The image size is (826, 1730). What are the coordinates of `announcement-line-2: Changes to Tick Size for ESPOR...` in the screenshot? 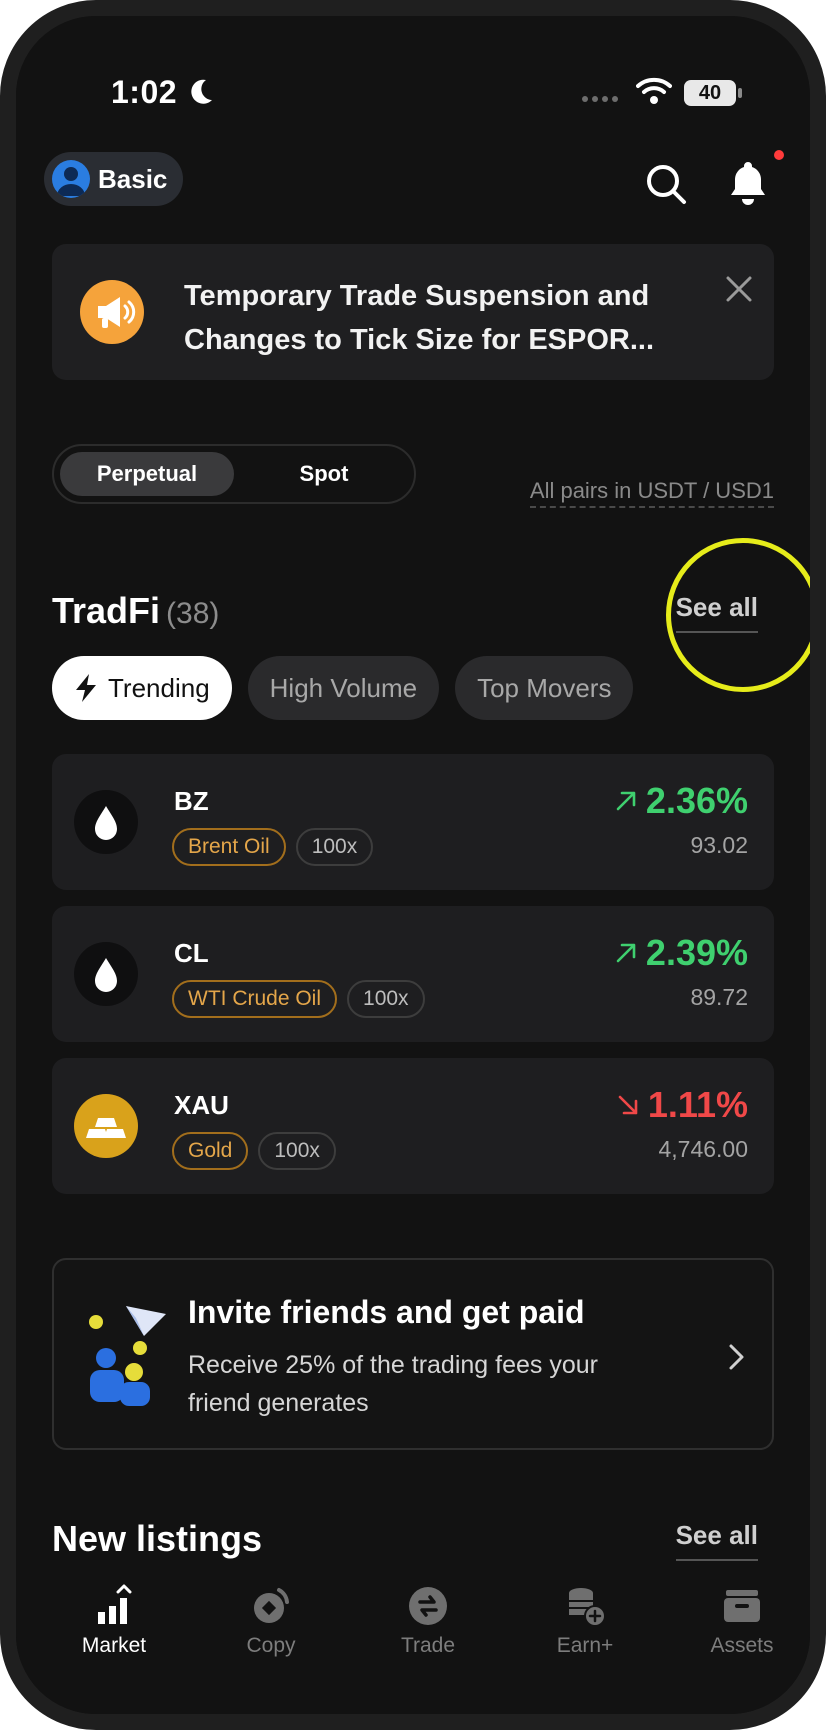 It's located at (419, 340).